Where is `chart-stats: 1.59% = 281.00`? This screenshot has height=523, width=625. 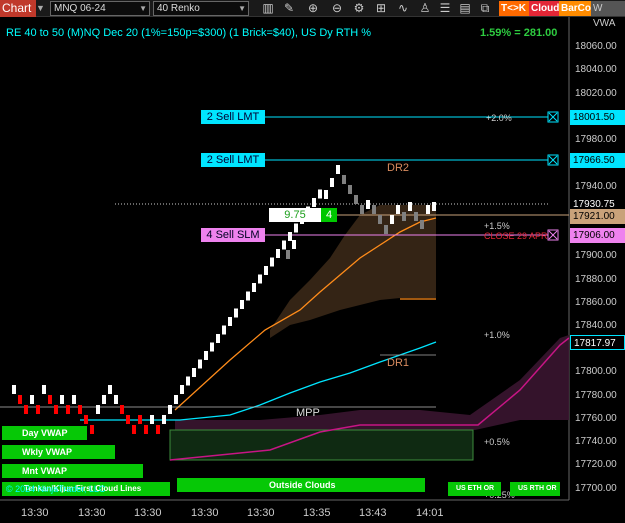 chart-stats: 1.59% = 281.00 is located at coordinates (519, 33).